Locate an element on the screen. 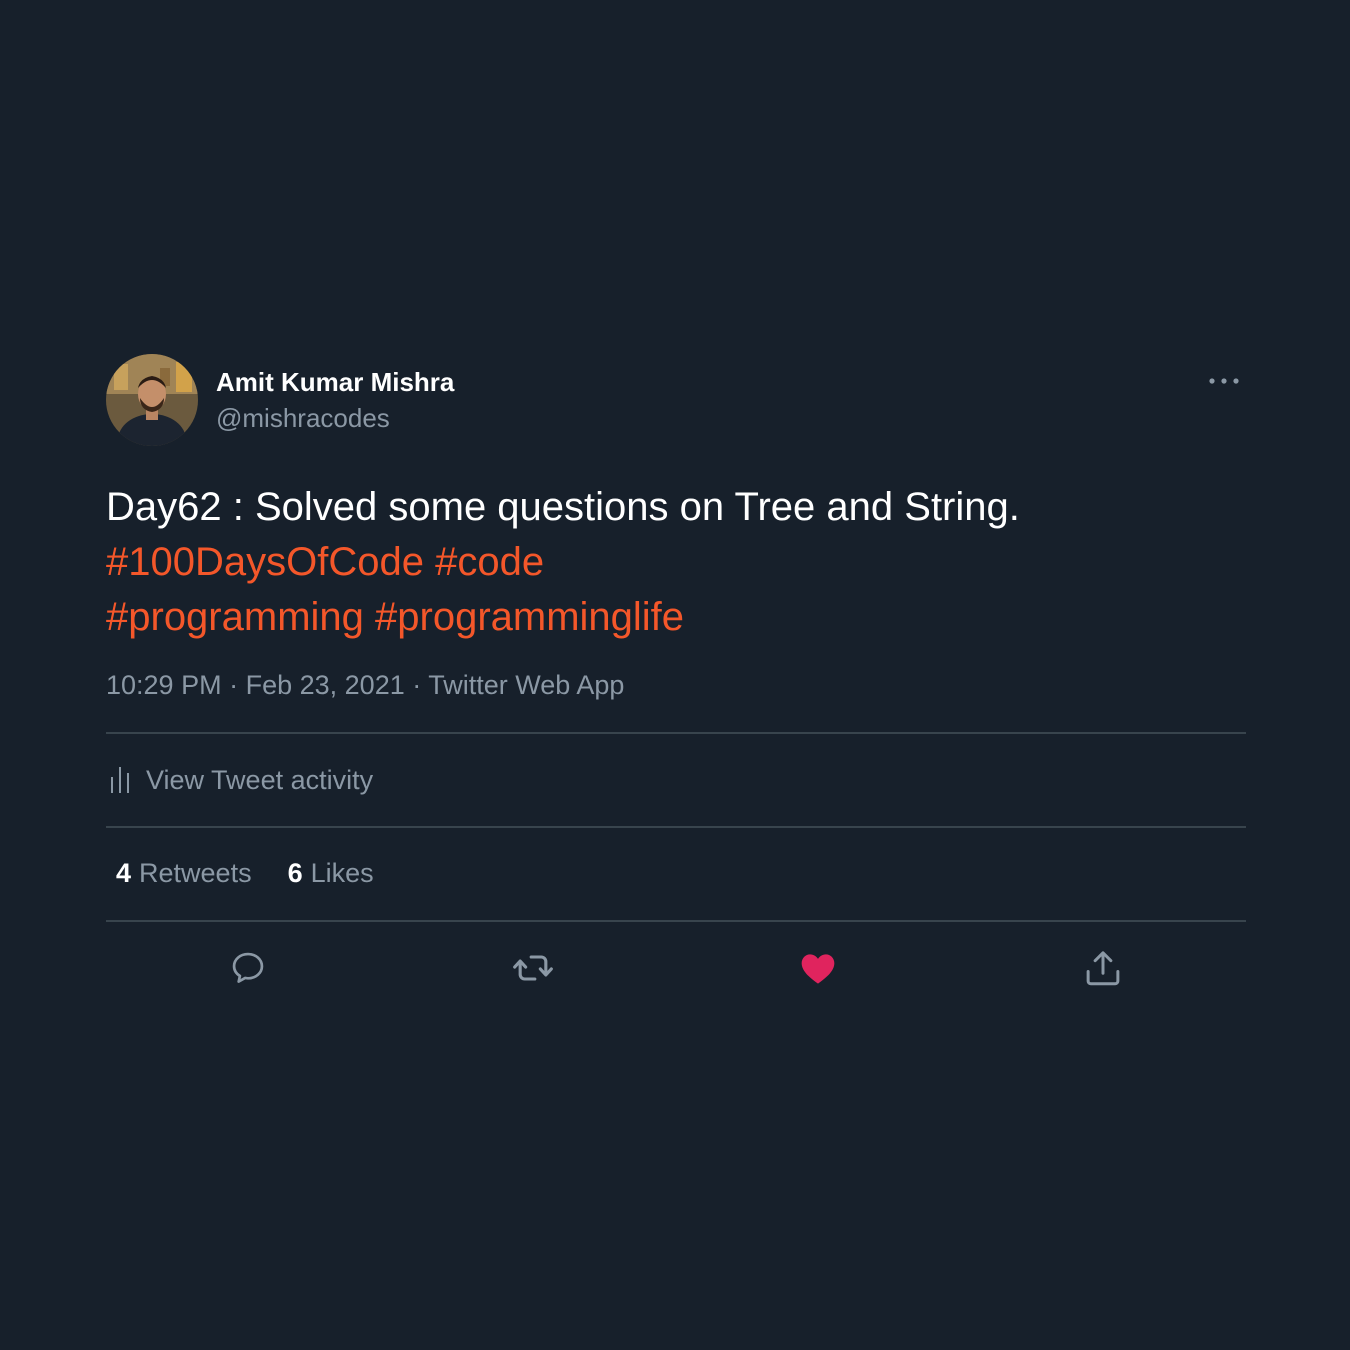  heart-filled-icon is located at coordinates (818, 969).